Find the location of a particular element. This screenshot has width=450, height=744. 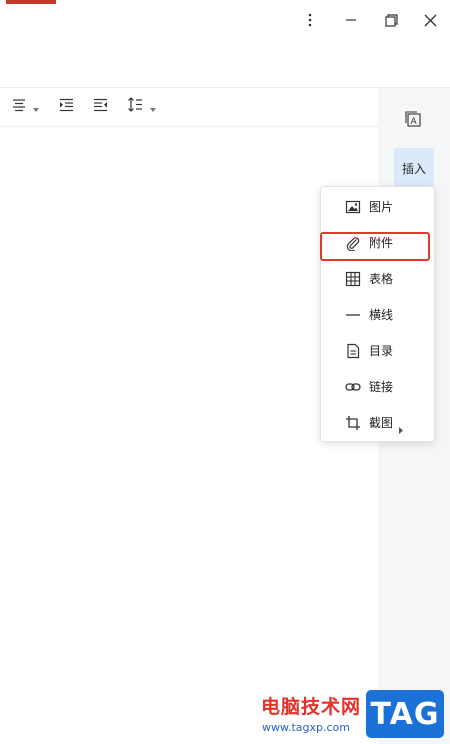

menu-item-screenshot: 截图 is located at coordinates (377, 423).